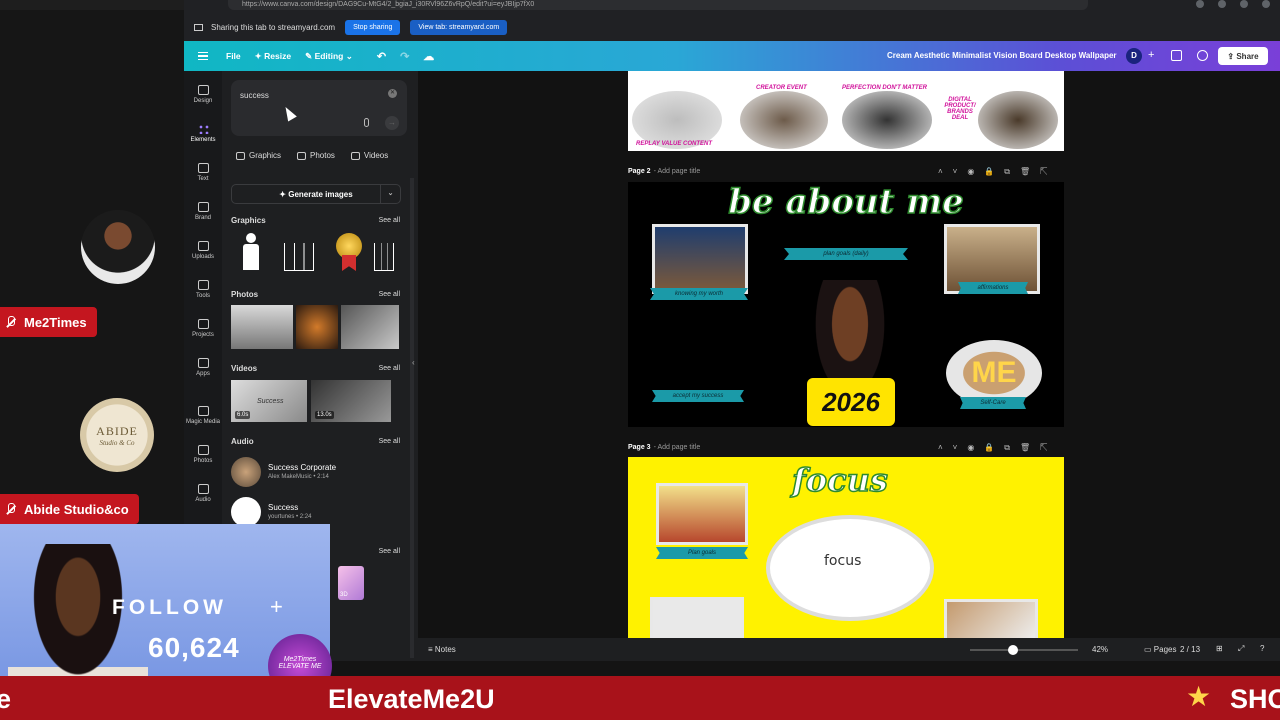 The height and width of the screenshot is (720, 1280). I want to click on audio-see-all: See all, so click(389, 441).